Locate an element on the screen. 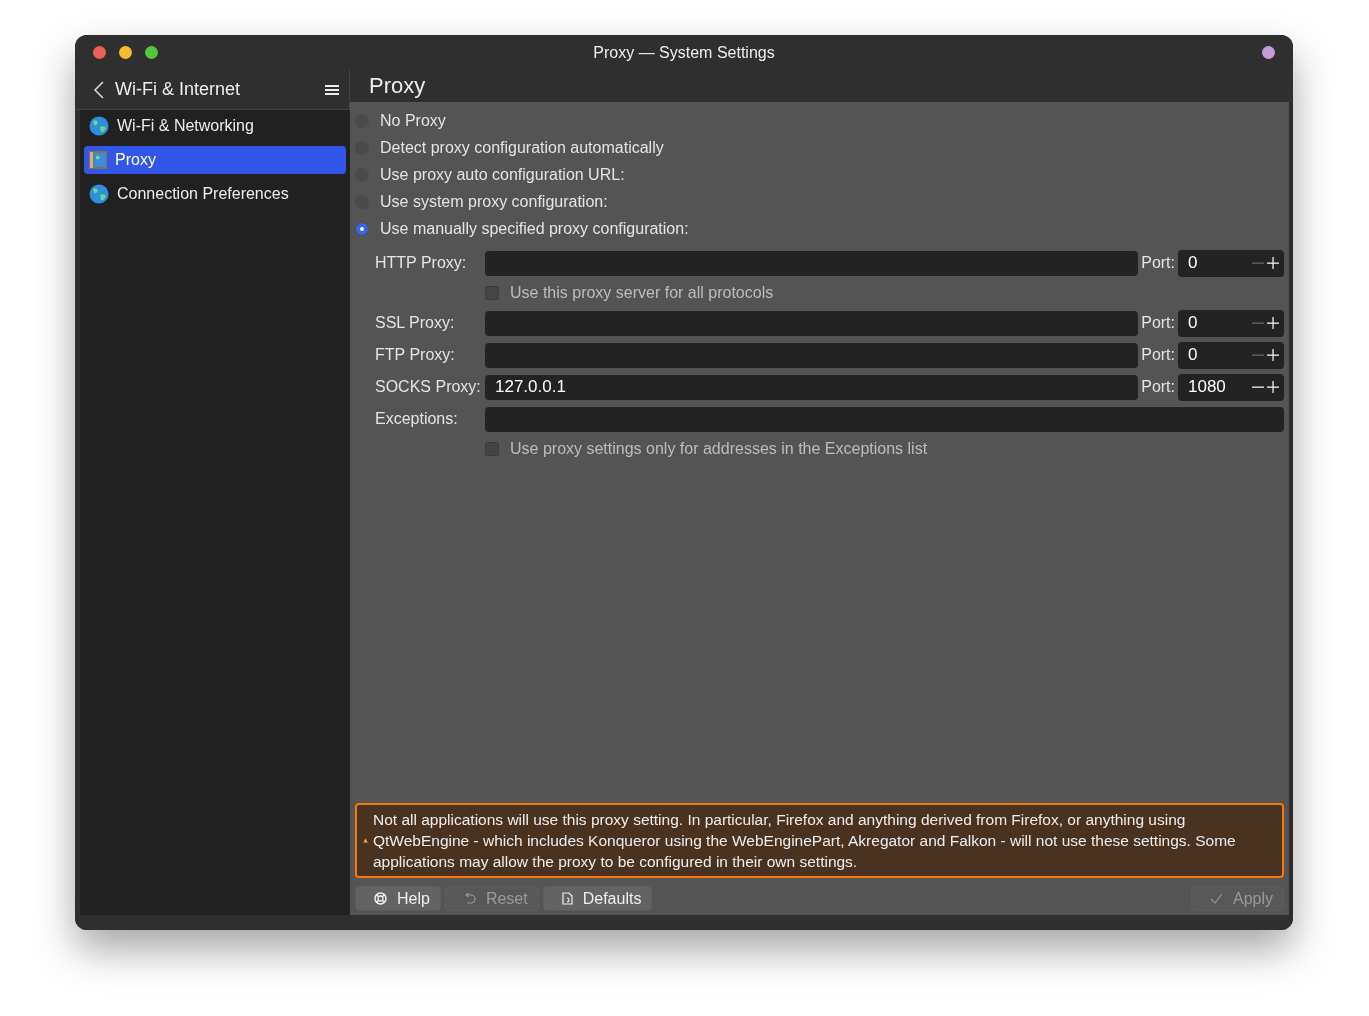  close-icon is located at coordinates (99, 52).